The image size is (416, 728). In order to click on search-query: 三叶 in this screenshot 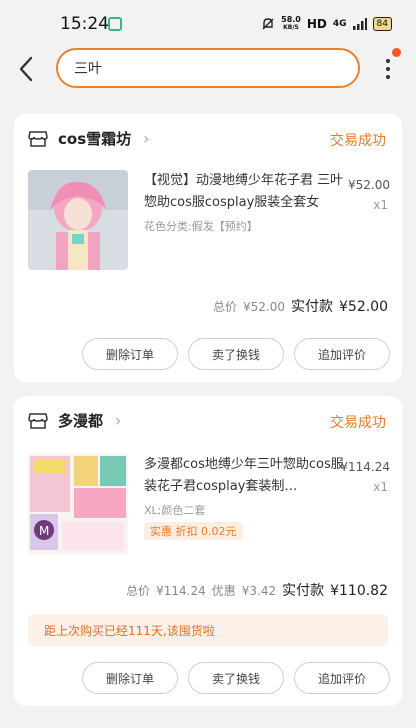, I will do `click(88, 69)`.